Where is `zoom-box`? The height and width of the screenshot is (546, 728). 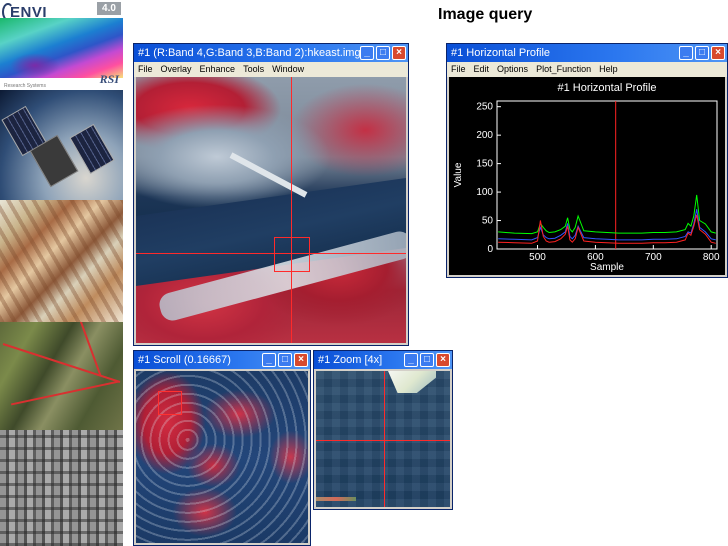
zoom-box is located at coordinates (292, 254).